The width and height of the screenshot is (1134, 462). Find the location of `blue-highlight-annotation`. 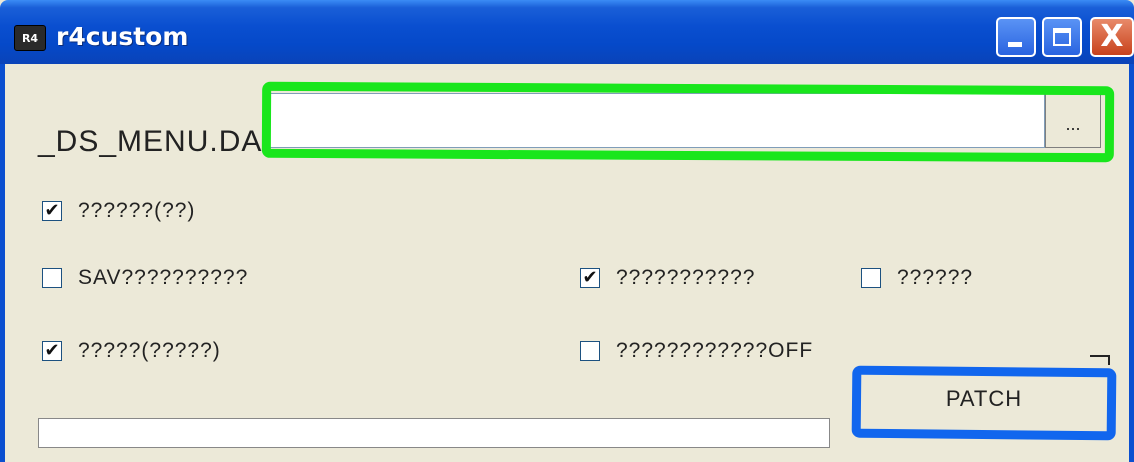

blue-highlight-annotation is located at coordinates (984, 403).